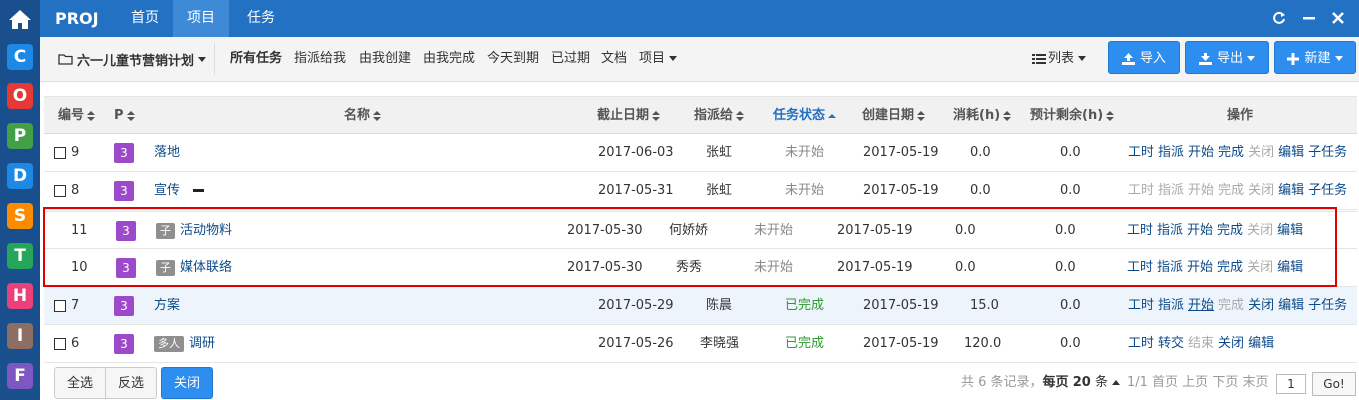 This screenshot has height=400, width=1359. Describe the element at coordinates (187, 383) in the screenshot. I see `batch-close-button: 关闭` at that location.